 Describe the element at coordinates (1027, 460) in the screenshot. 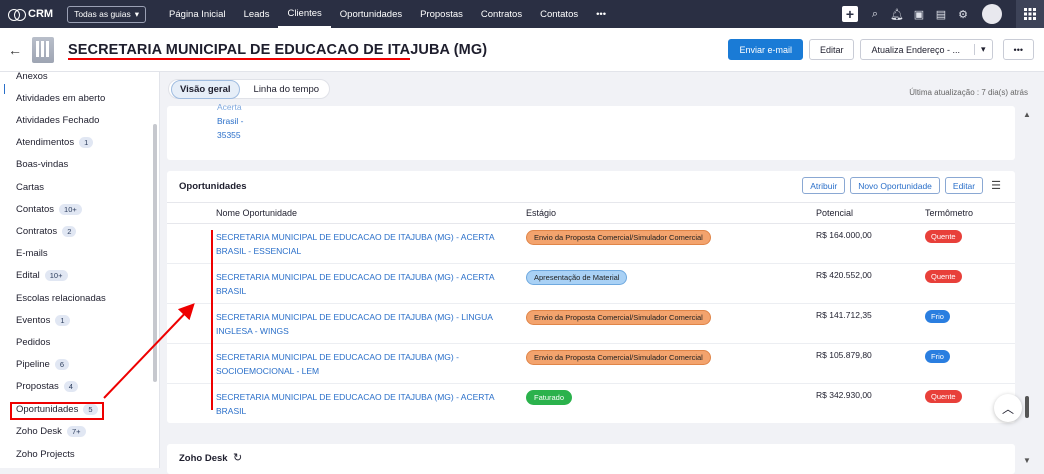

I see `scroll-down-icon: ▼` at that location.